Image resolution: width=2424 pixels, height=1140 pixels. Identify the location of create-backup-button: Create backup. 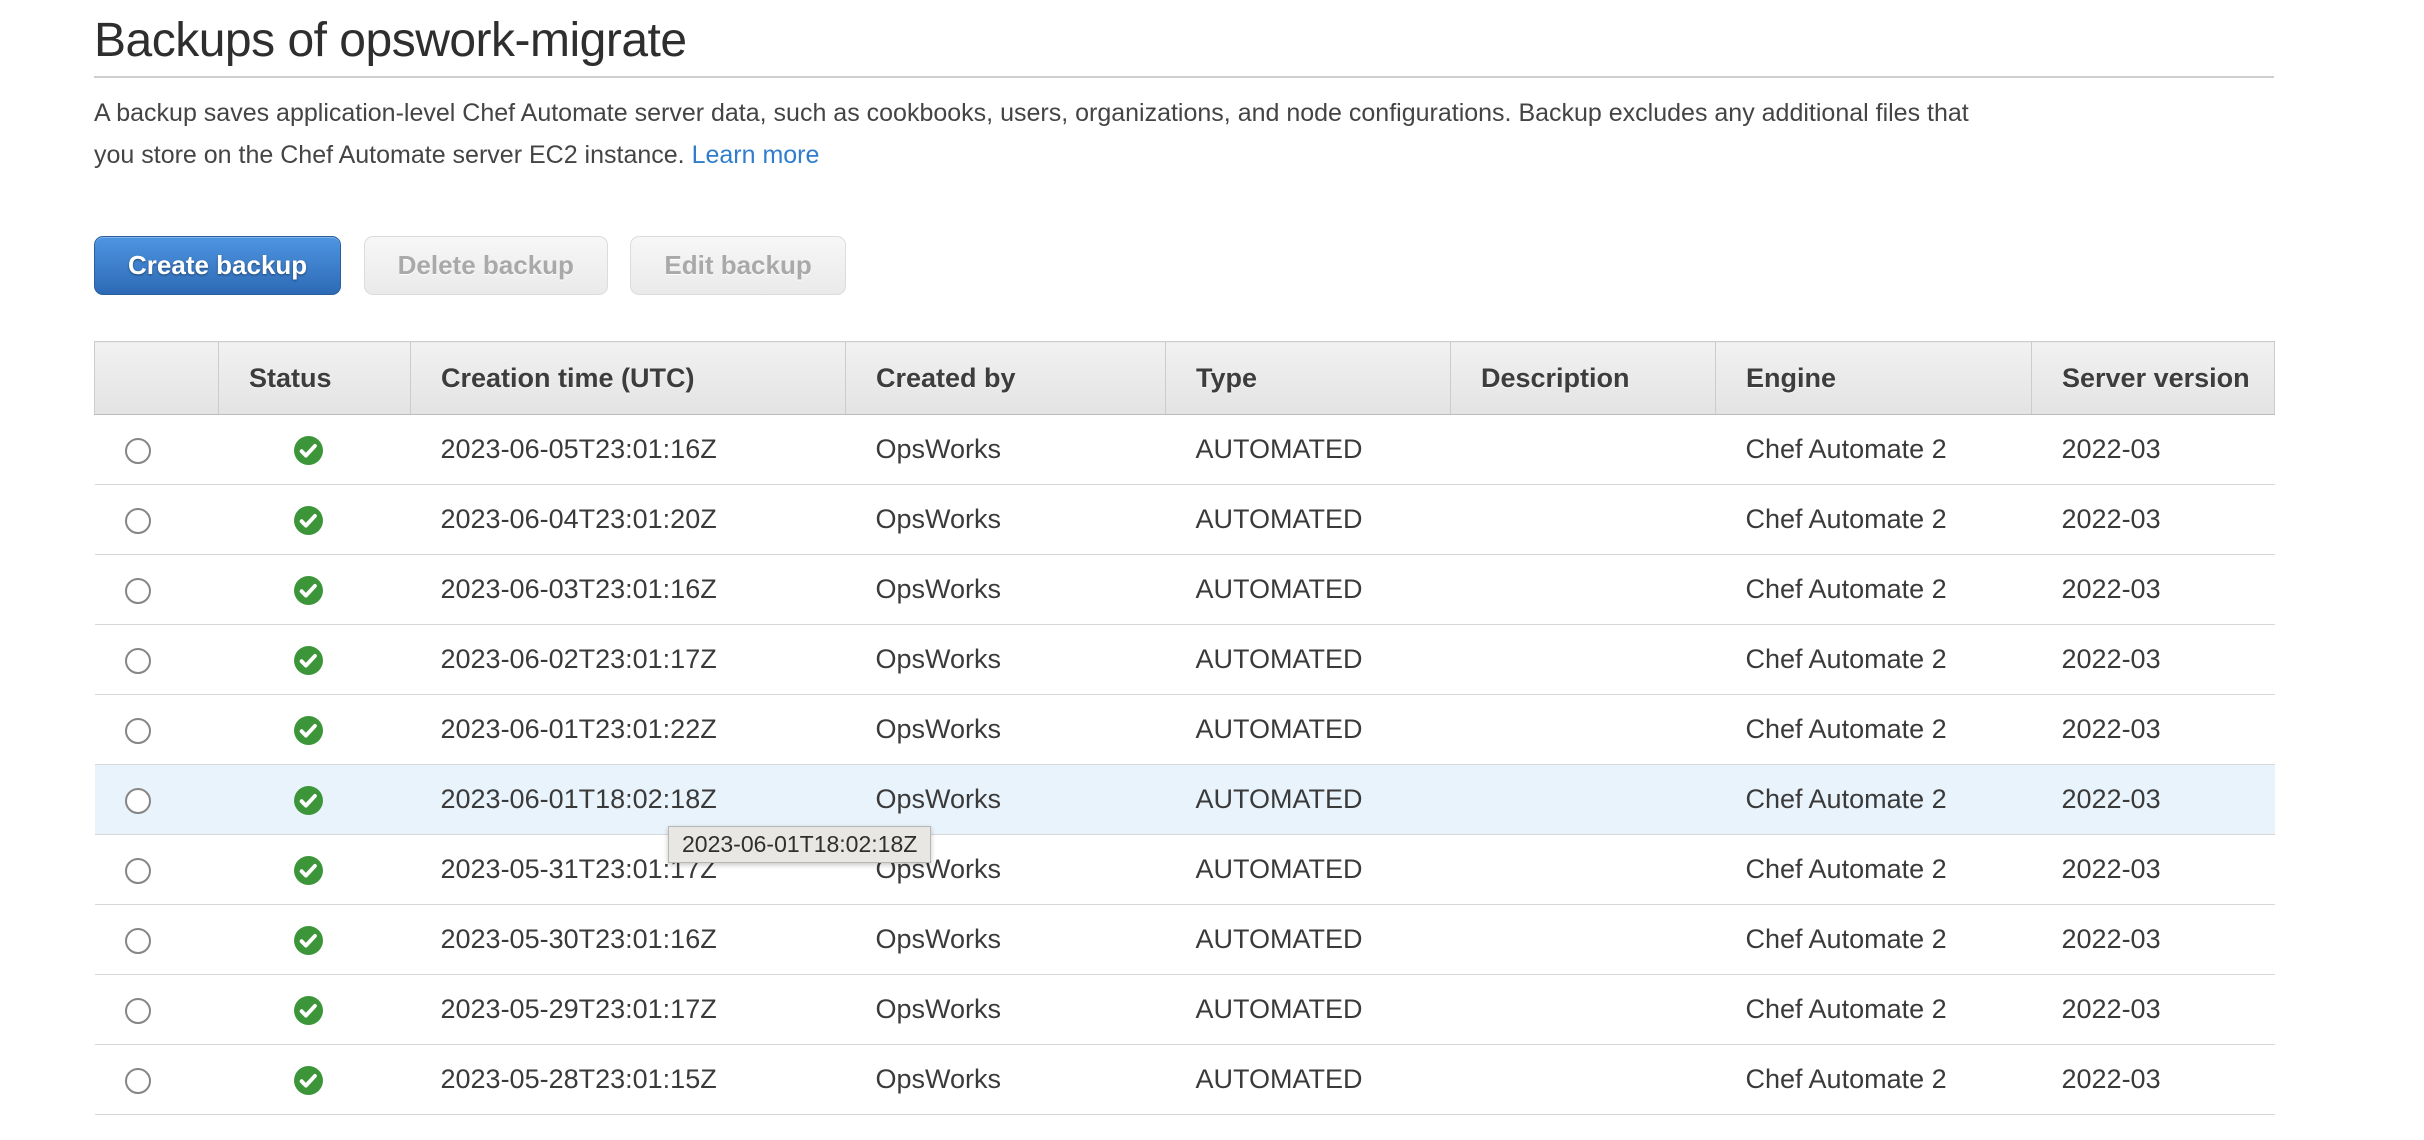
(218, 265).